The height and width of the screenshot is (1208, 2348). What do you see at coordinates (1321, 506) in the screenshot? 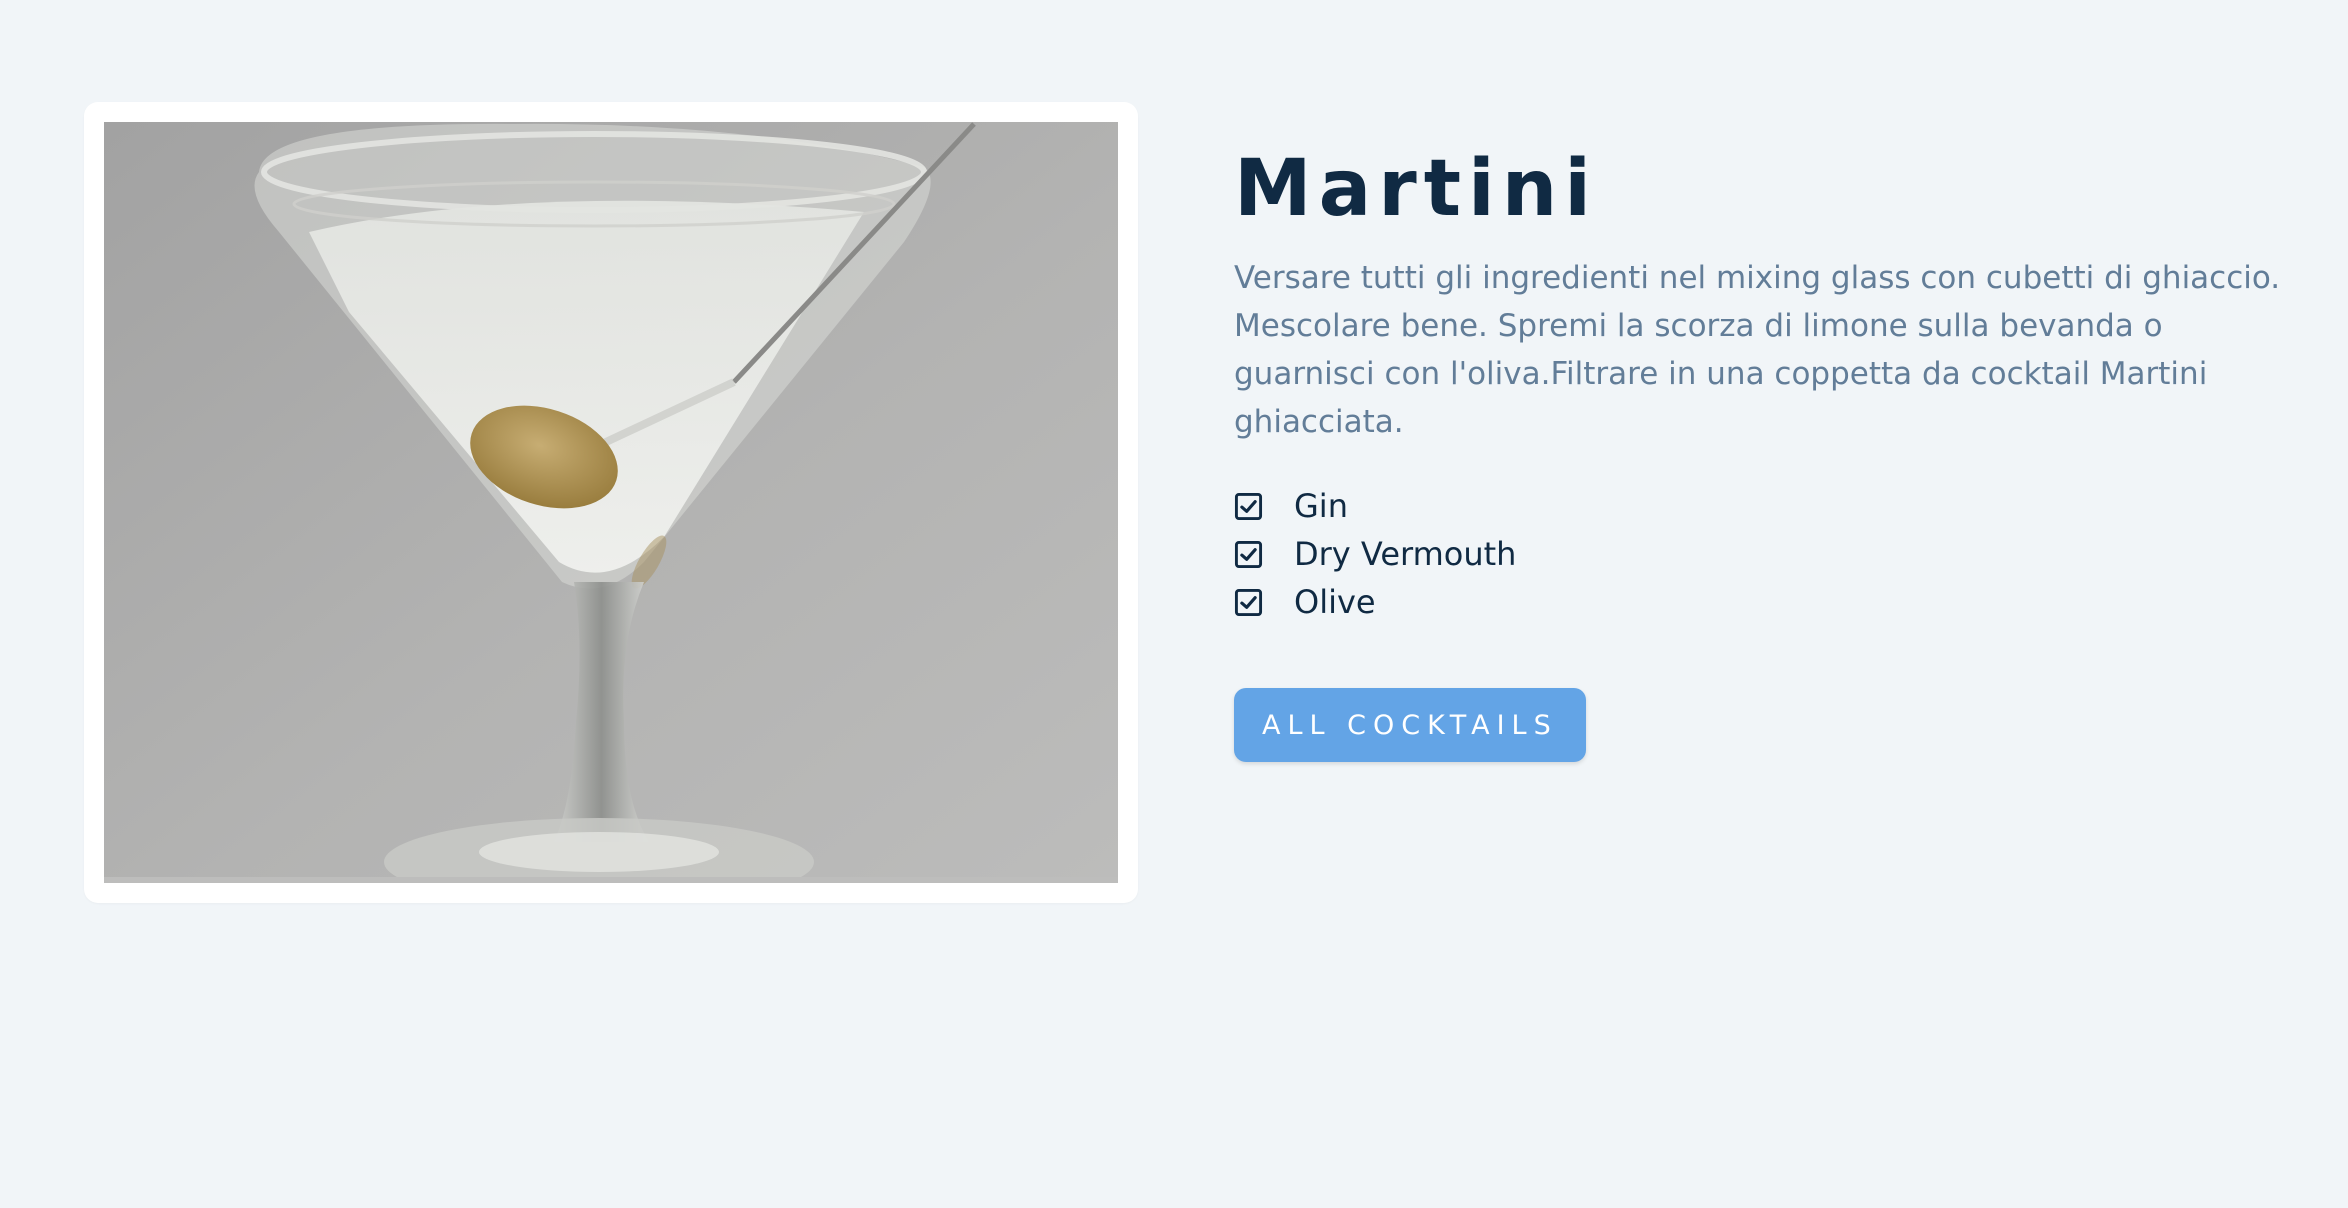
I see `ingredient-label: Gin` at bounding box center [1321, 506].